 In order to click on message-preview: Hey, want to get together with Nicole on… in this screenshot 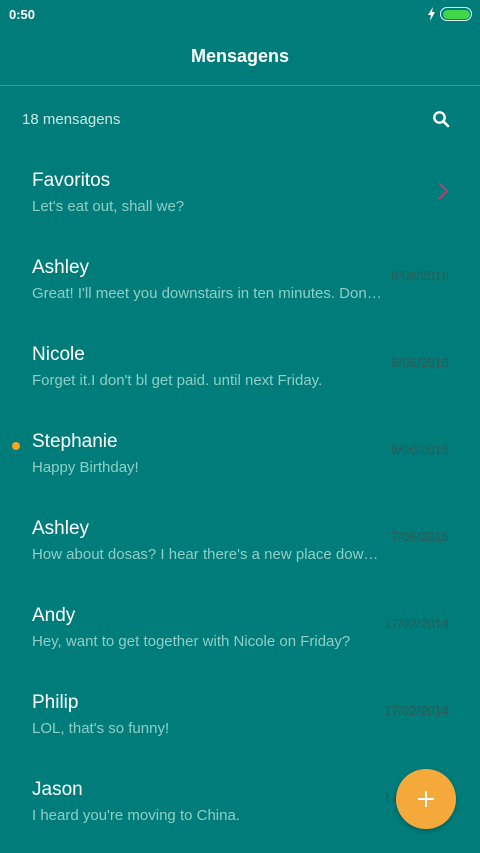, I will do `click(191, 641)`.